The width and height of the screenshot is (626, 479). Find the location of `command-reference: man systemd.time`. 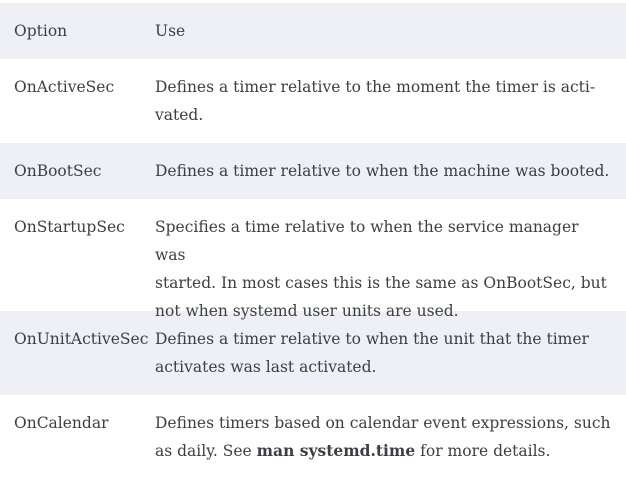

command-reference: man systemd.time is located at coordinates (336, 450).